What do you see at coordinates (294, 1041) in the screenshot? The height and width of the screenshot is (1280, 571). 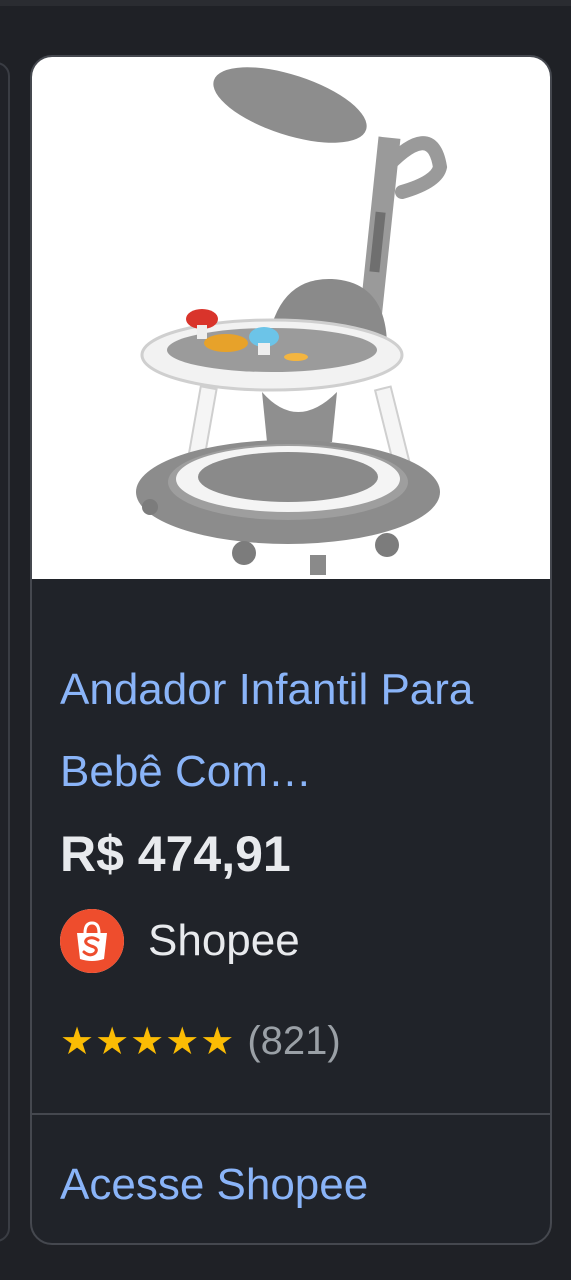 I see `review-count: (821)` at bounding box center [294, 1041].